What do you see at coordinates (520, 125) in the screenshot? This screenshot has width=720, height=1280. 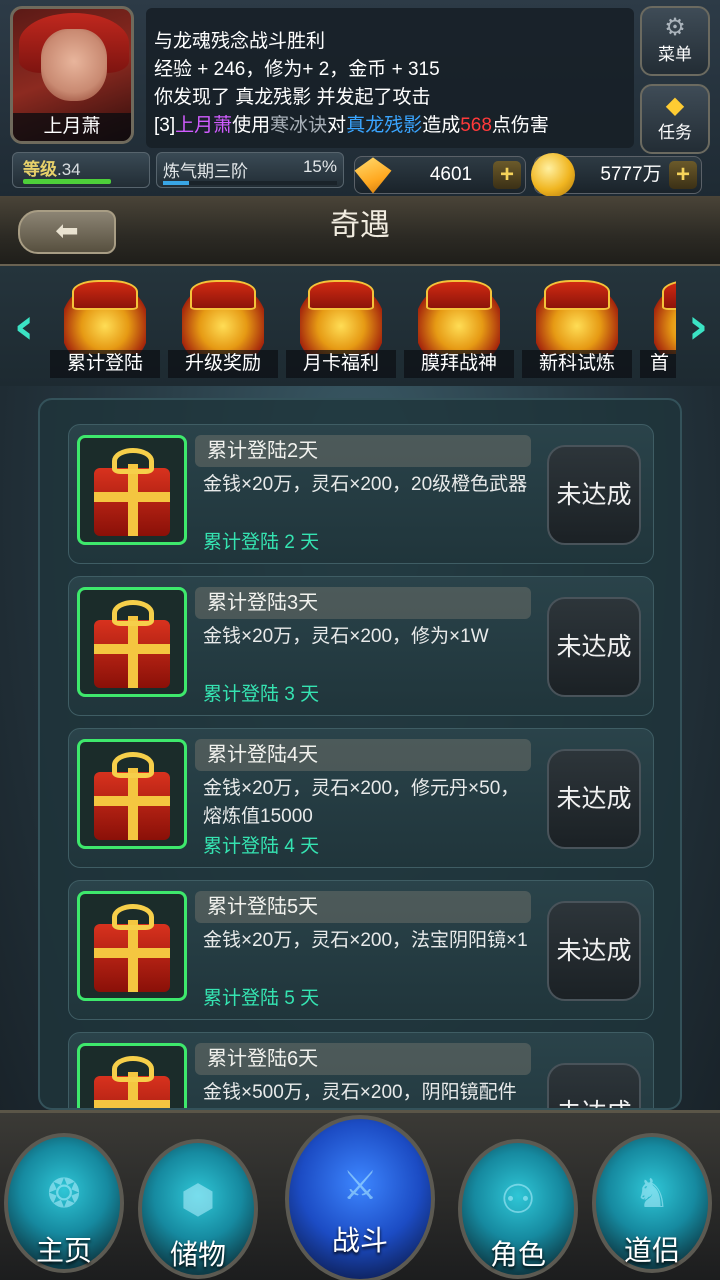 I see `log-suffix: 点伤害` at bounding box center [520, 125].